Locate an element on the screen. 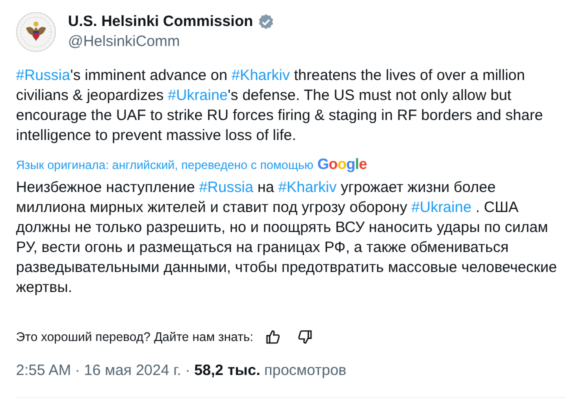 This screenshot has width=582, height=400. timestamp-link: 2:55 AM is located at coordinates (44, 371).